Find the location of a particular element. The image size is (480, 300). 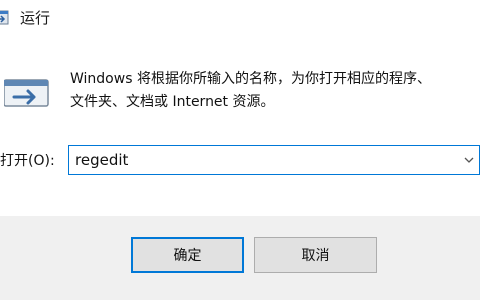

description-line-1: Windows 将根据你所输入的名称，为你打开相应的程序、 is located at coordinates (250, 79).